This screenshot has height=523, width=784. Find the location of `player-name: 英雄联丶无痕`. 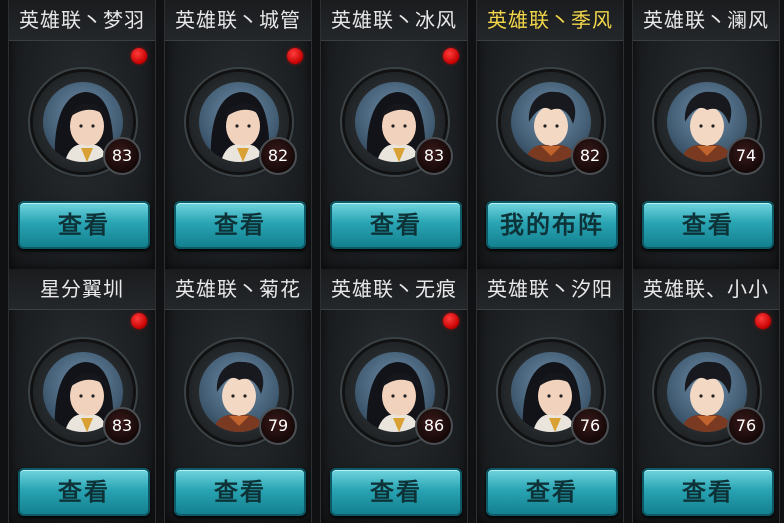

player-name: 英雄联丶无痕 is located at coordinates (394, 289).